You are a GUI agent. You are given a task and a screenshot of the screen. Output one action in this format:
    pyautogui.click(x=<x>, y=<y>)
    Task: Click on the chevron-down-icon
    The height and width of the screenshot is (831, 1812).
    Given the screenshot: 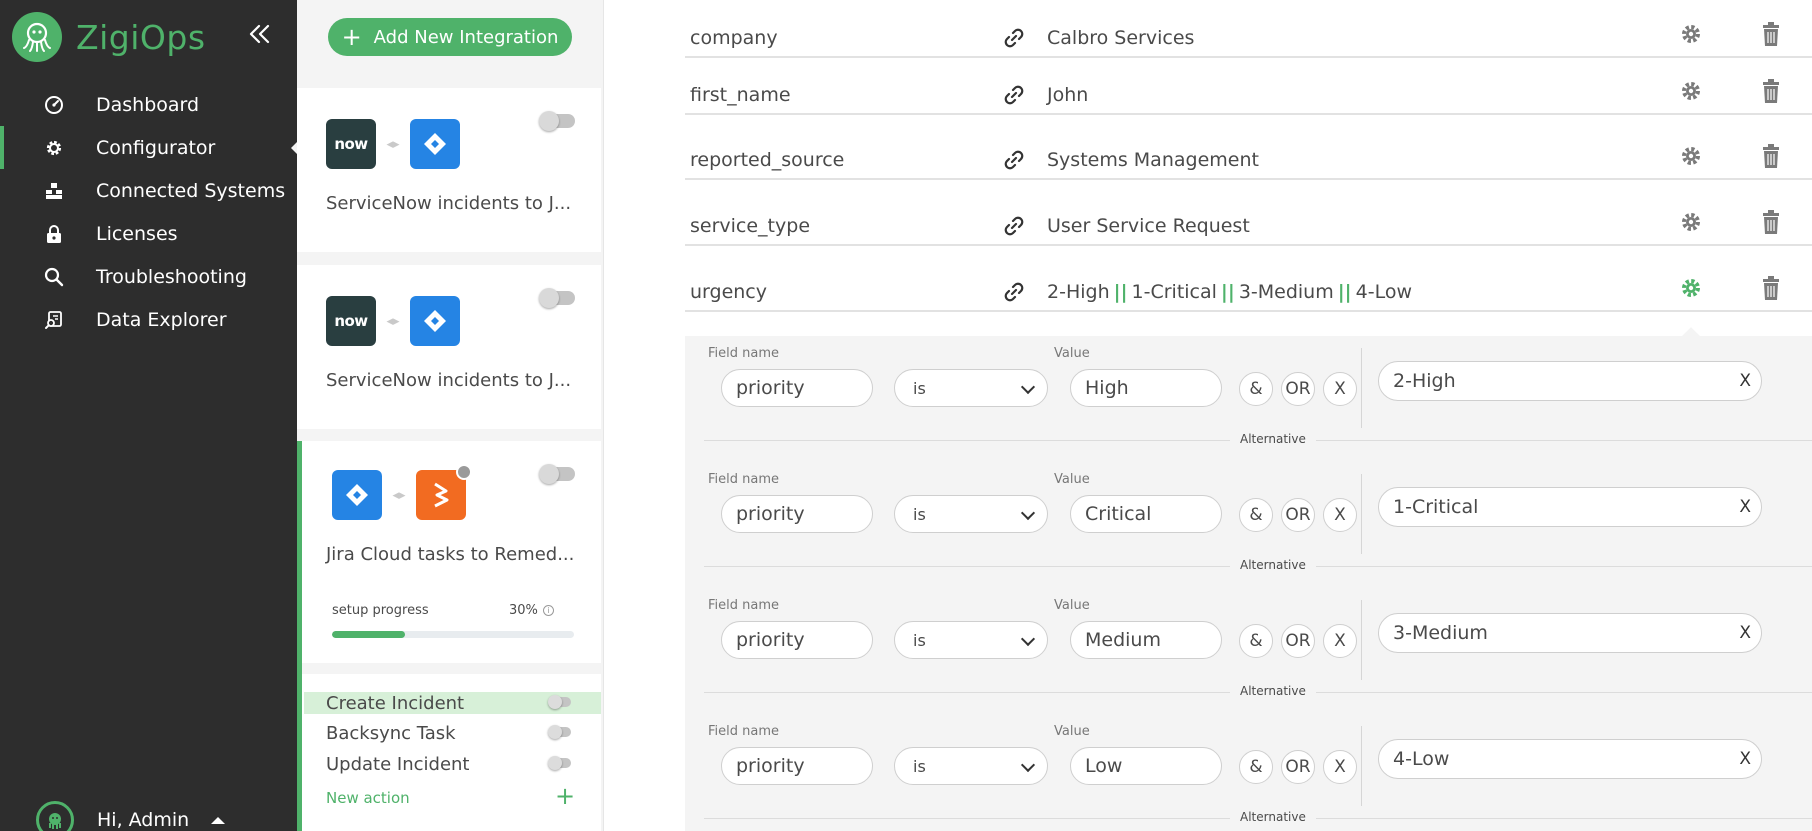 What is the action you would take?
    pyautogui.click(x=1028, y=639)
    